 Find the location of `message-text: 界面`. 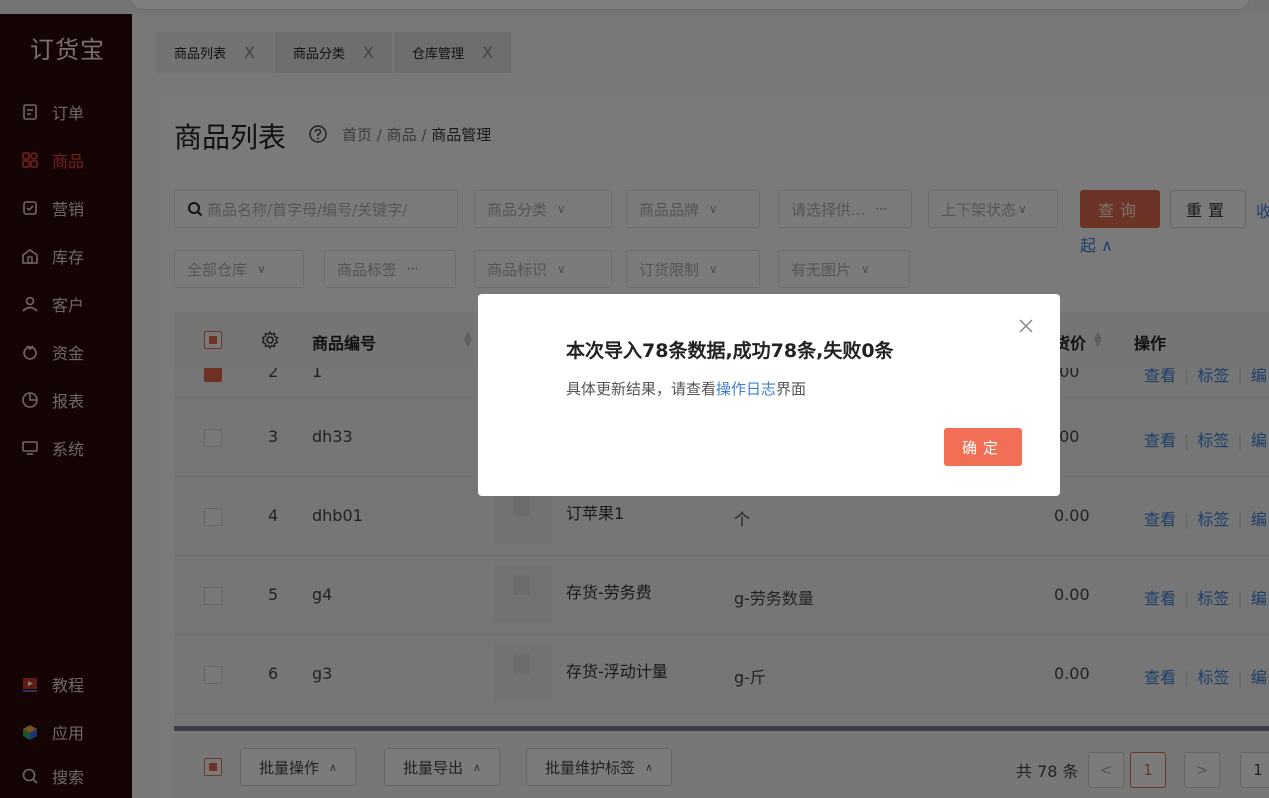

message-text: 界面 is located at coordinates (791, 389).